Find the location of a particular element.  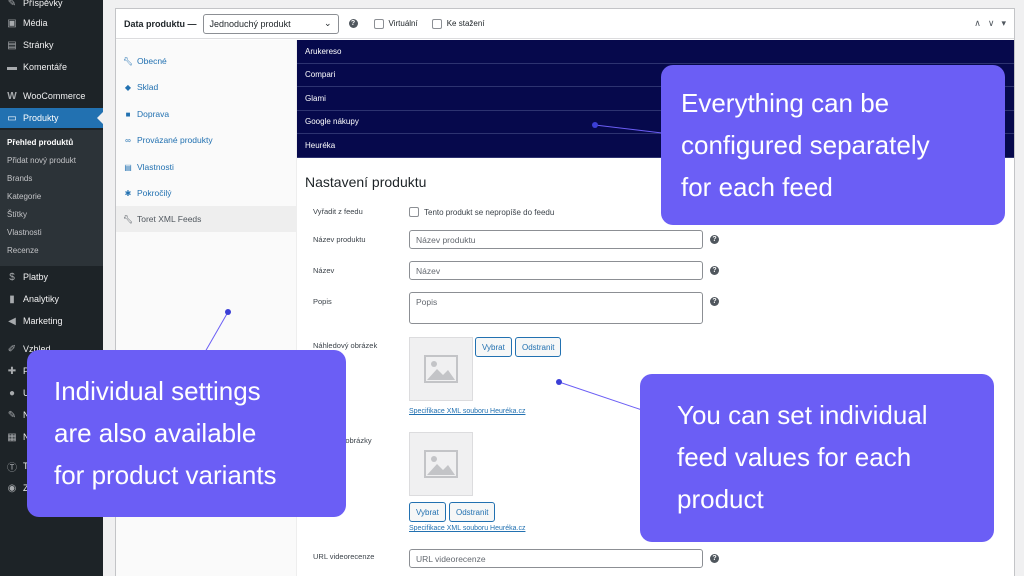

menu-item-comments: ▬ Komentáře is located at coordinates (51, 67).